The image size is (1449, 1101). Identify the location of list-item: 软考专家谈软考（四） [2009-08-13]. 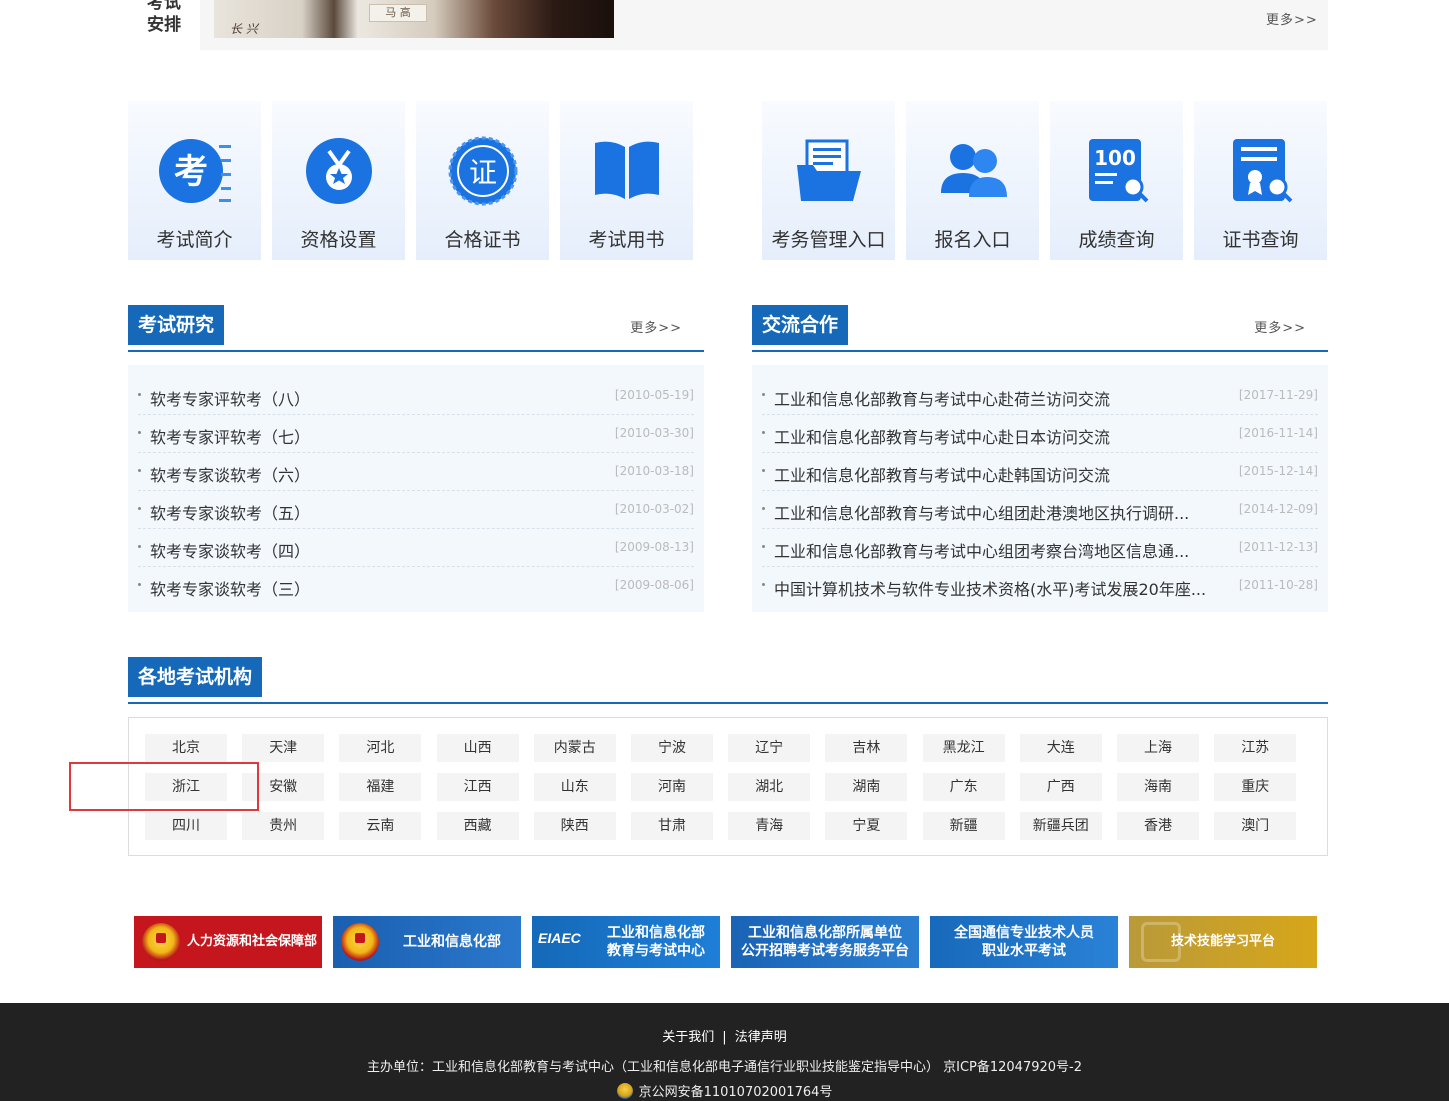
(416, 548).